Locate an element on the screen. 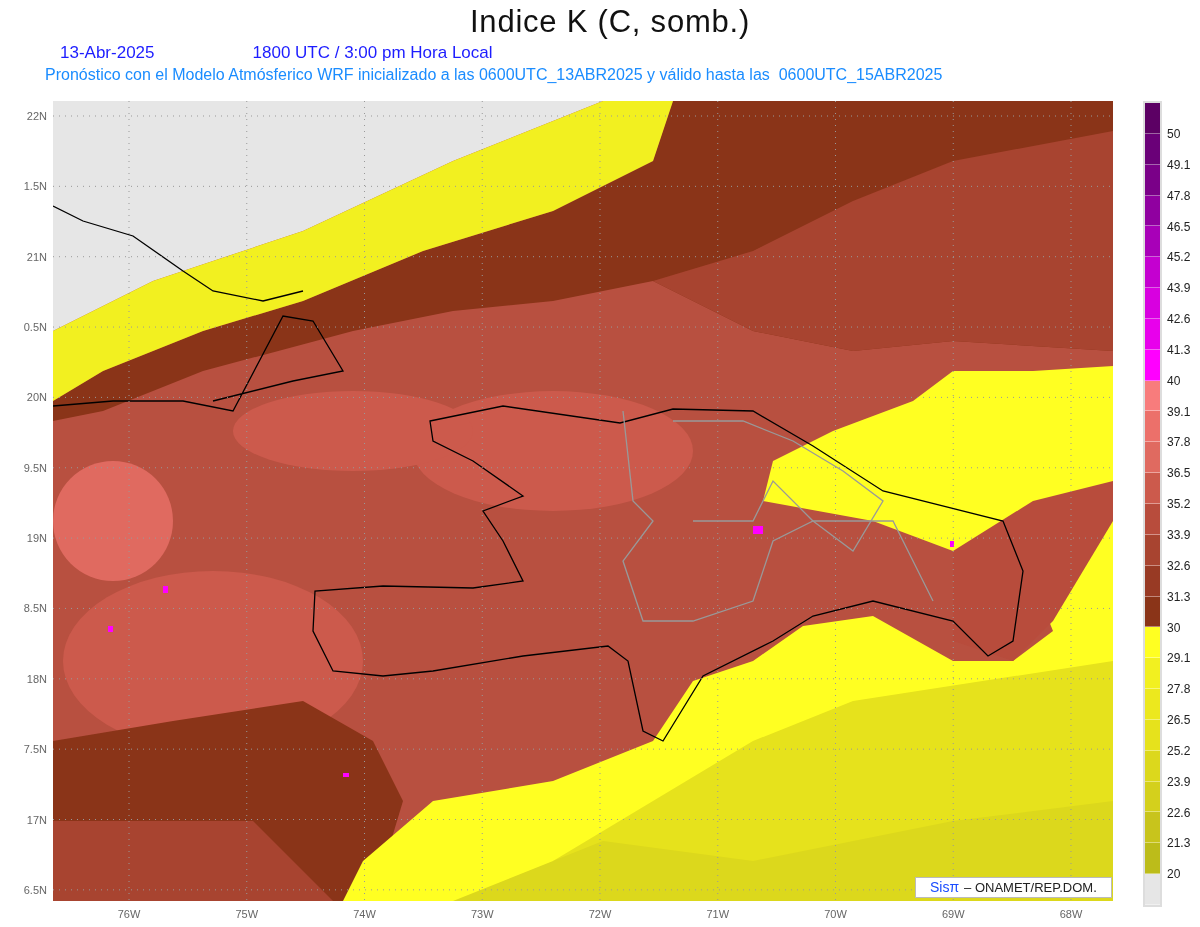 The height and width of the screenshot is (927, 1200). longitude-label: 68W is located at coordinates (1071, 914).